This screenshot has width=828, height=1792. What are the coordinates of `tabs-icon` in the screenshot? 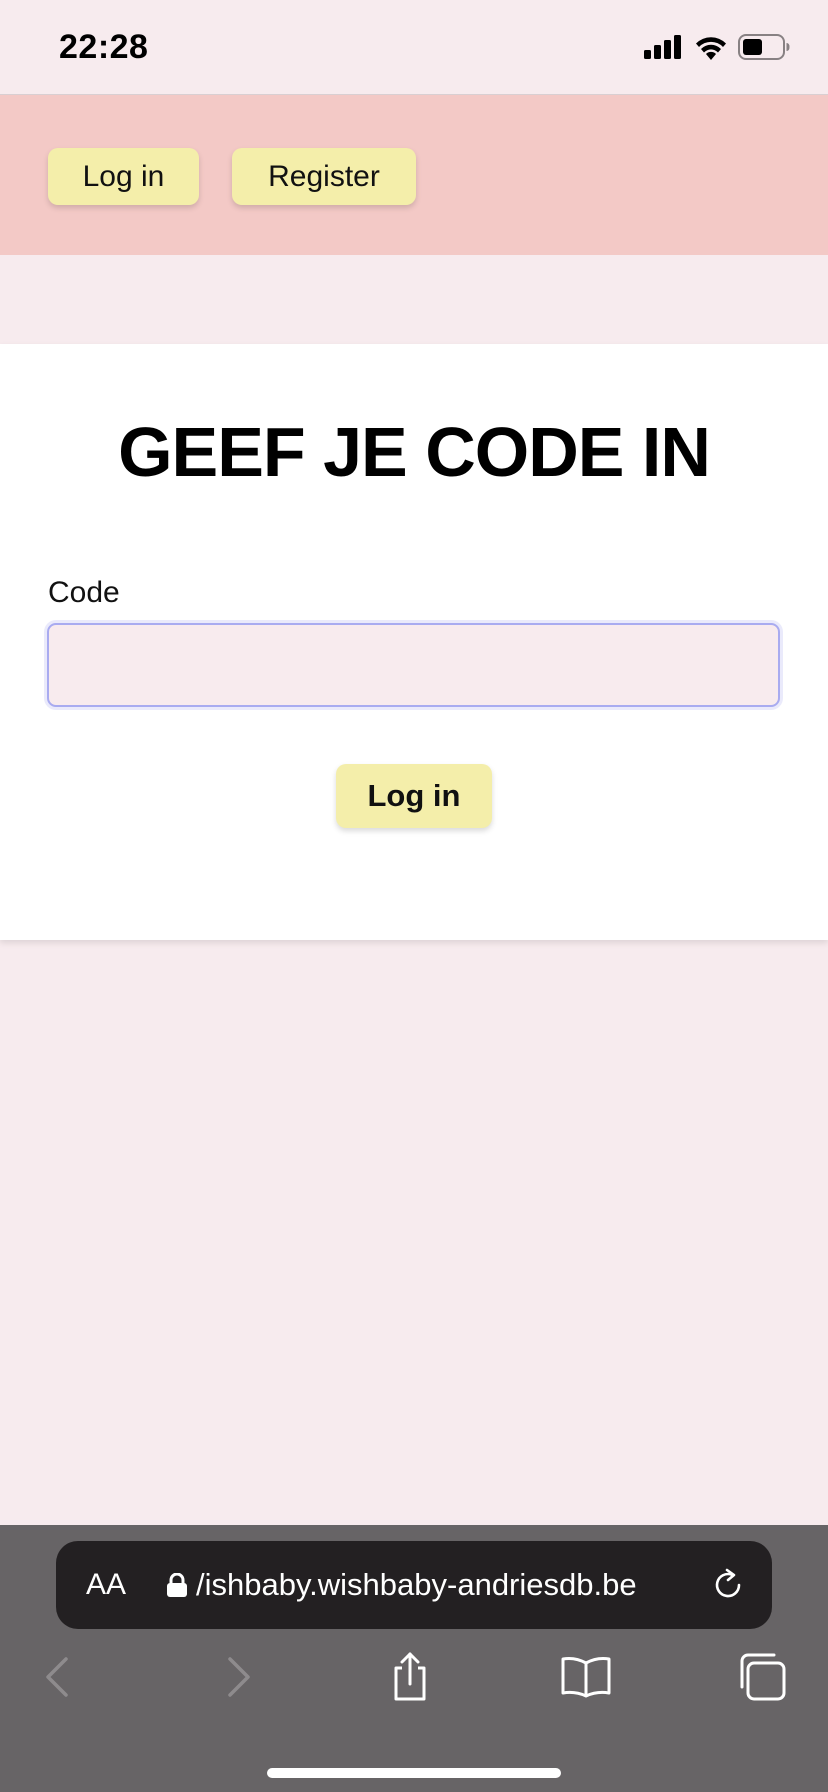 It's located at (762, 1677).